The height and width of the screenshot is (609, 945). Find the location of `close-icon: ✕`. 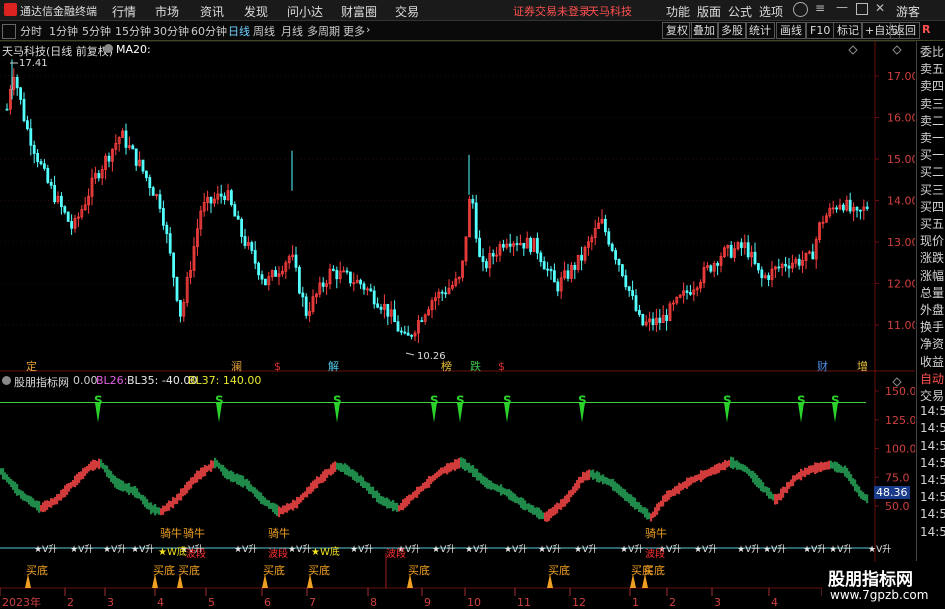

close-icon: ✕ is located at coordinates (880, 8).